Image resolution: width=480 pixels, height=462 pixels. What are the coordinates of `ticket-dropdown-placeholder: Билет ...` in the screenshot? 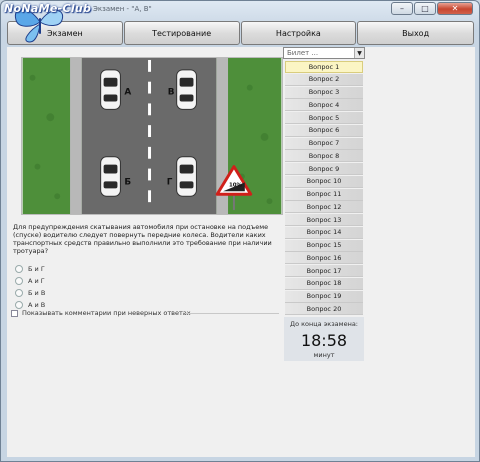 It's located at (303, 53).